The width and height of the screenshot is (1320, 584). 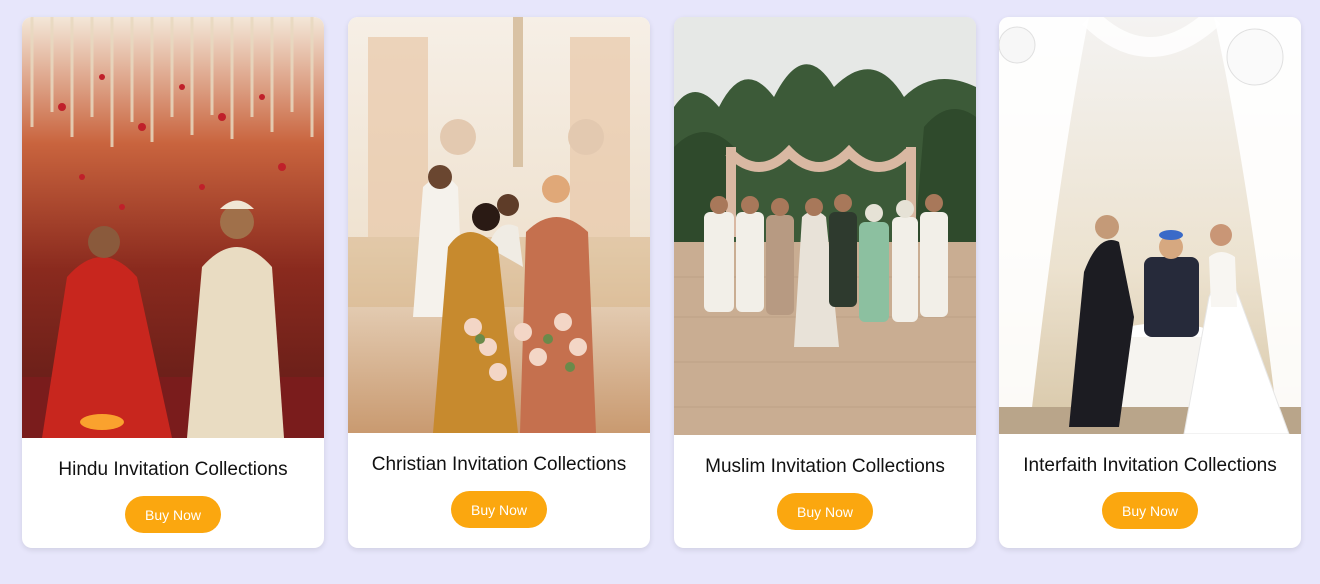 I want to click on card-title: Christian Invitation Collections, so click(x=499, y=464).